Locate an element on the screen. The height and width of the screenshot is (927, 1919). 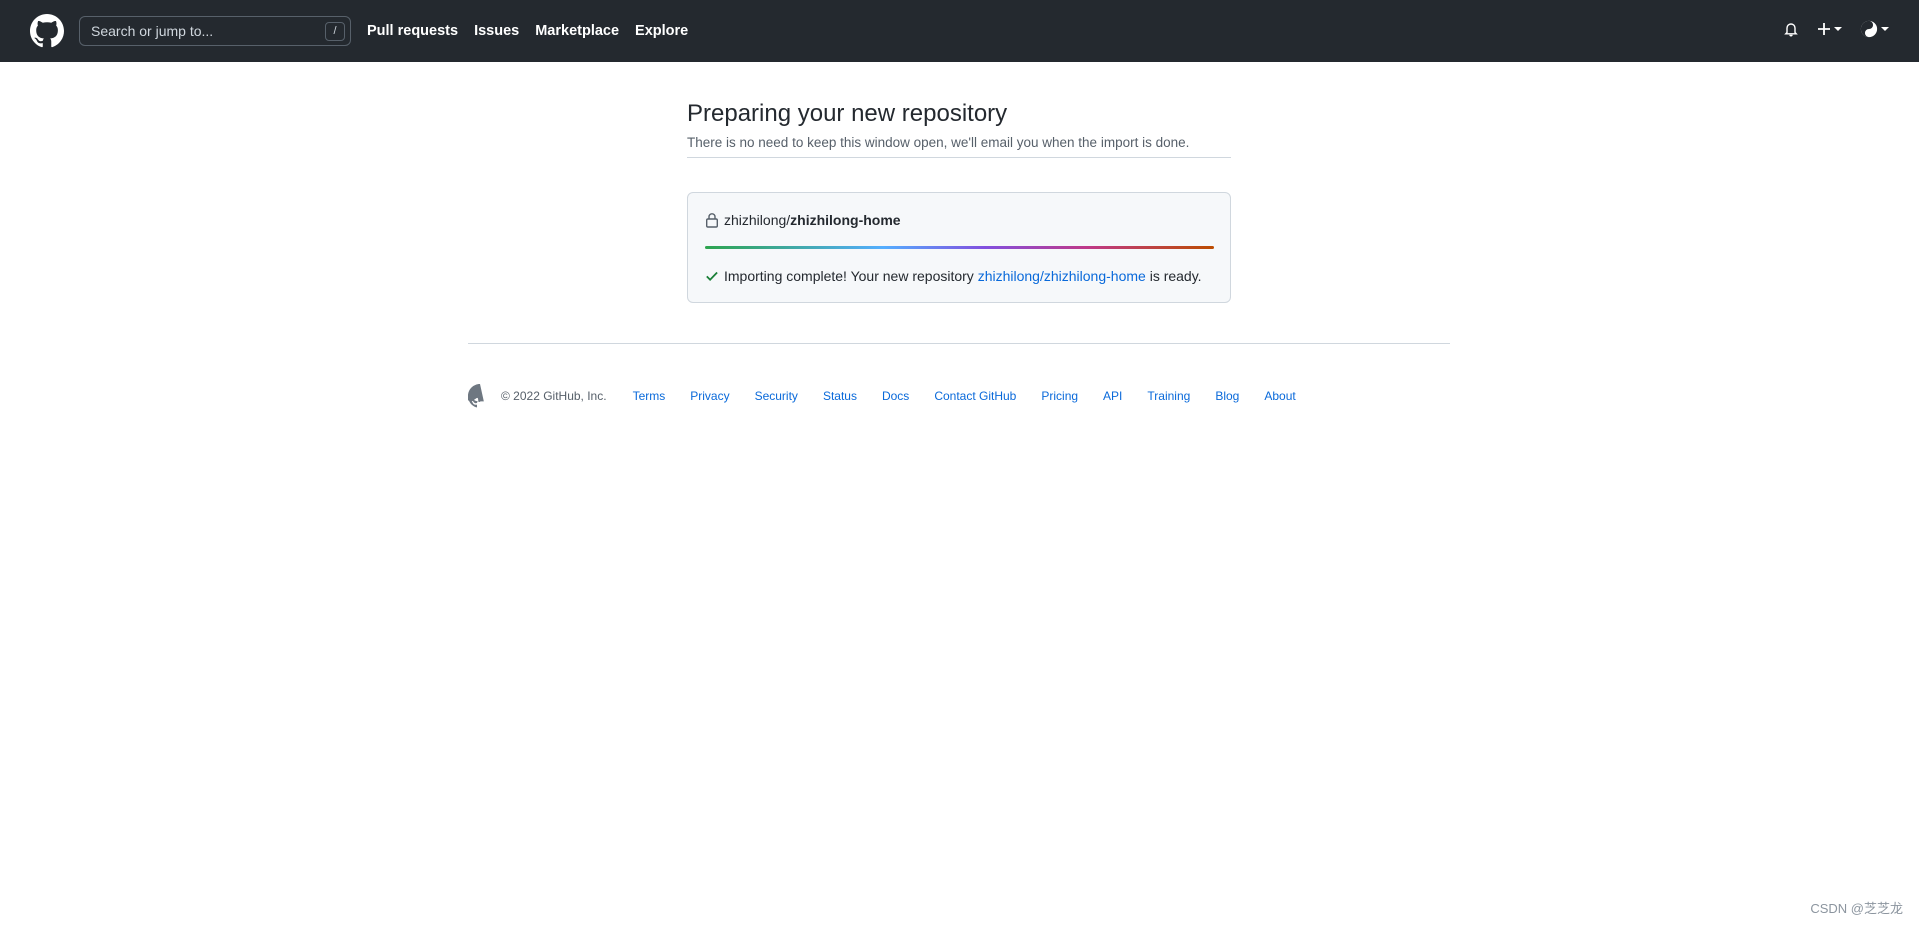
footer-link-privacy: Privacy is located at coordinates (709, 396).